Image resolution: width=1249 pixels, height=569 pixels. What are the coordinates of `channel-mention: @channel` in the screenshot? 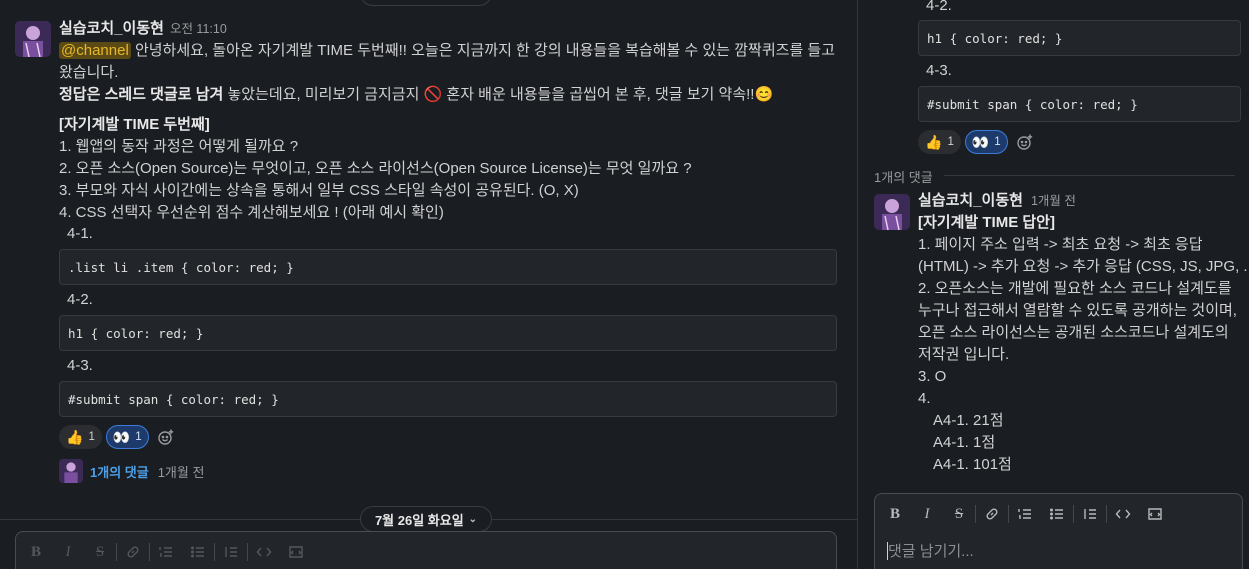 It's located at (95, 50).